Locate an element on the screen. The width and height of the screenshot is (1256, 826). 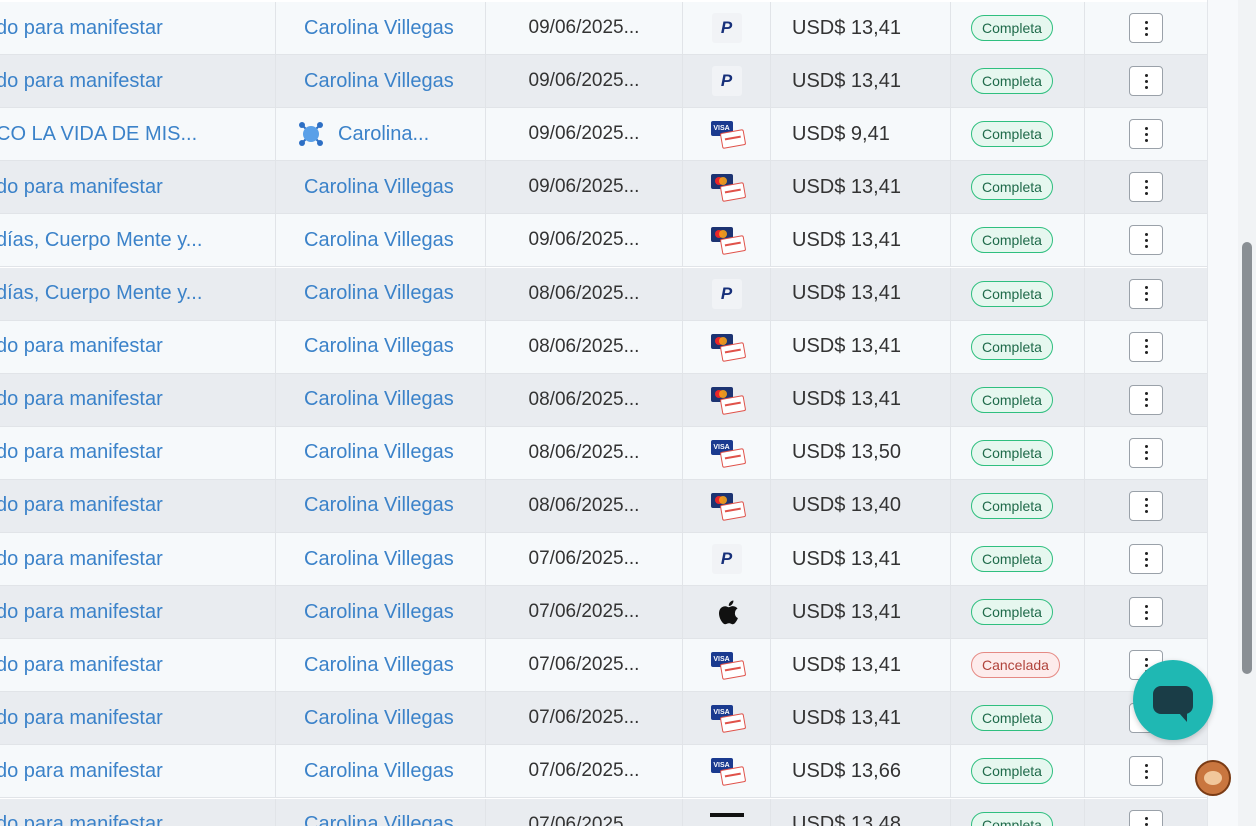
visa-card-icon: VISA is located at coordinates (727, 134).